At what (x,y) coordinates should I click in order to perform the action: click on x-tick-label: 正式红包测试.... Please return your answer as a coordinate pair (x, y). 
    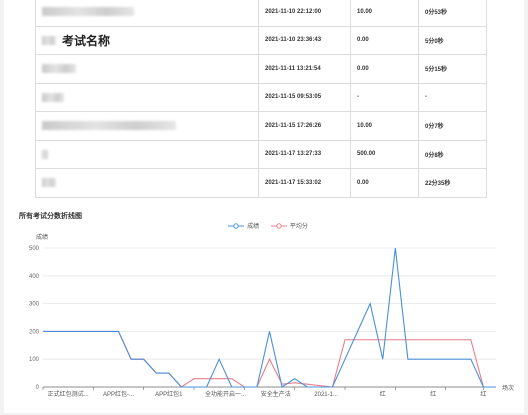
    Looking at the image, I should click on (68, 394).